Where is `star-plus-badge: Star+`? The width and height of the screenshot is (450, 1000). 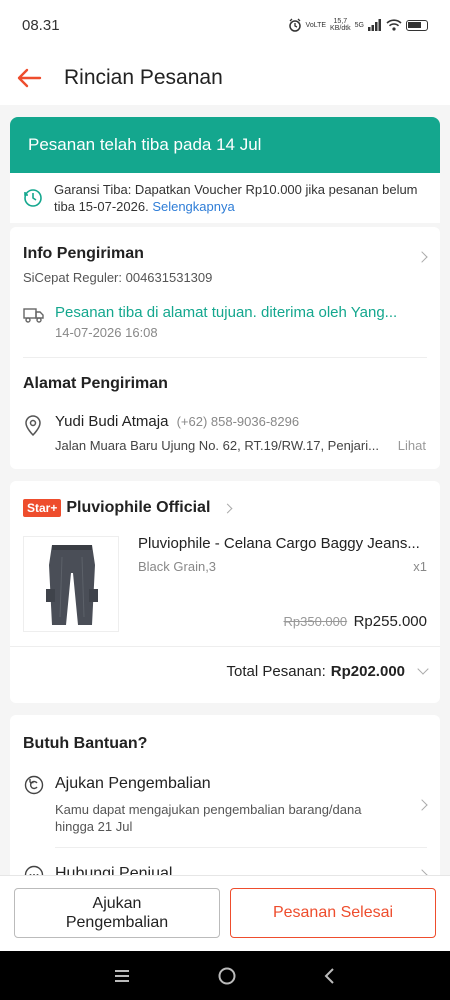
star-plus-badge: Star+ is located at coordinates (42, 508).